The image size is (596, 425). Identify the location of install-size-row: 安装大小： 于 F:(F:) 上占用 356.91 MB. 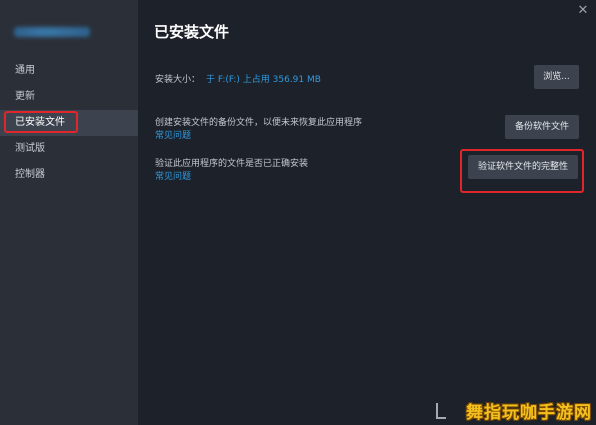
(238, 78).